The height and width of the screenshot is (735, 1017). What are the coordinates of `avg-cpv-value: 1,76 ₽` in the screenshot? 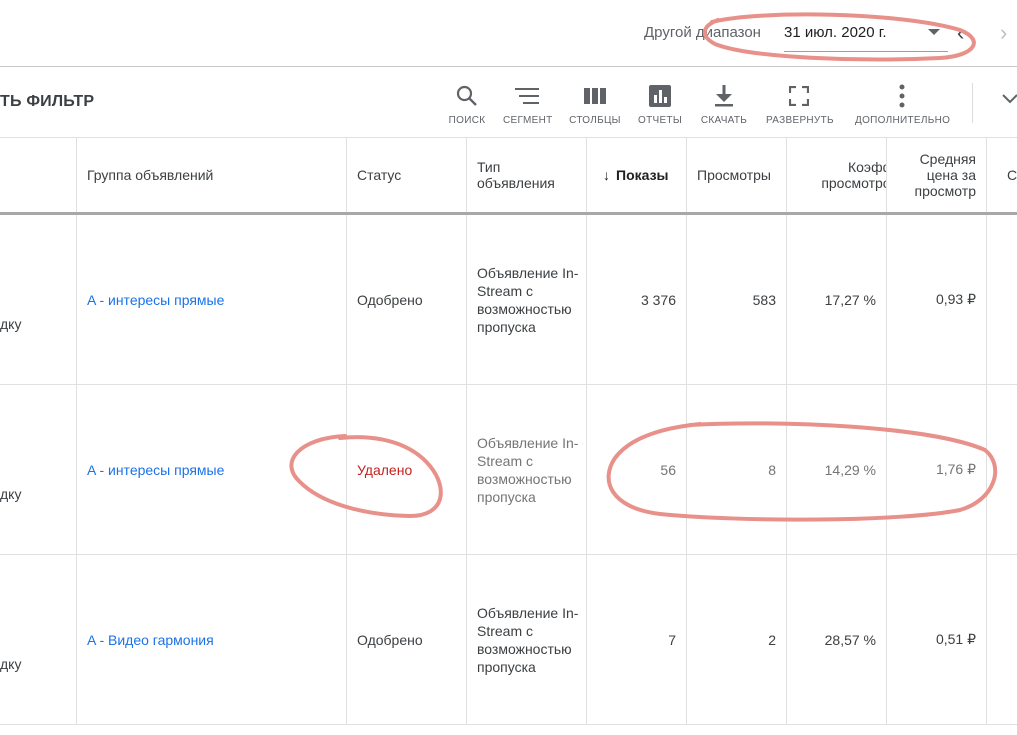 It's located at (955, 469).